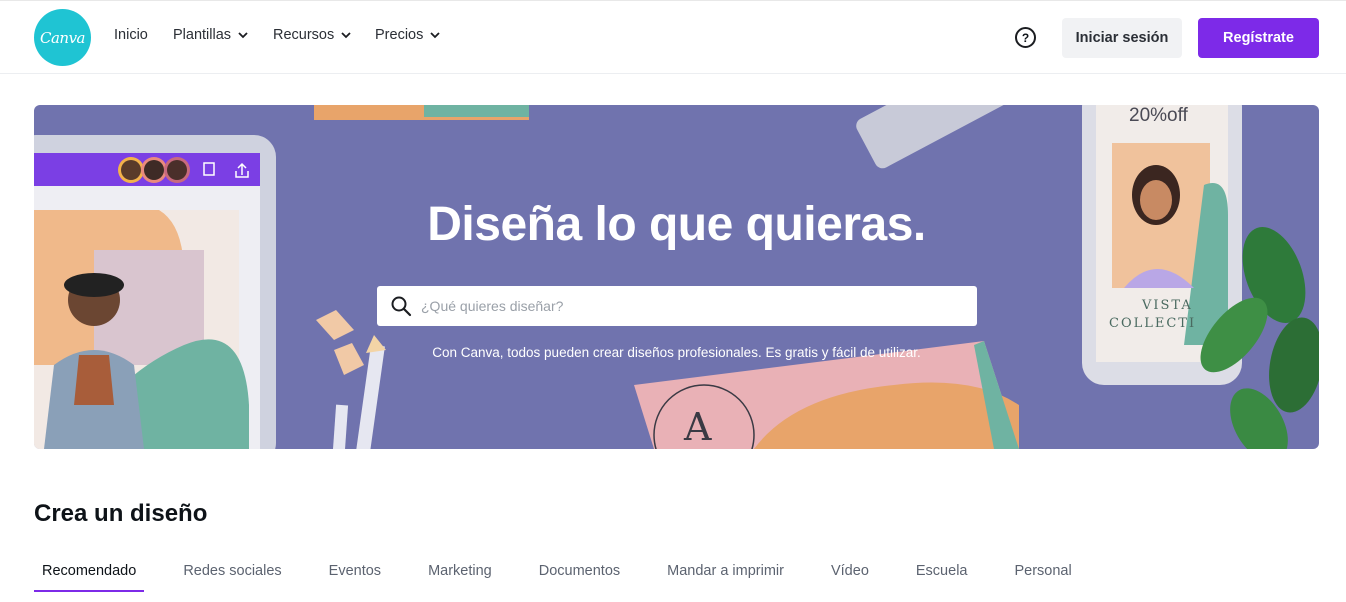 Image resolution: width=1346 pixels, height=602 pixels. Describe the element at coordinates (725, 575) in the screenshot. I see `tab-mandar-a-imprimir: Mandar a imprimir` at that location.